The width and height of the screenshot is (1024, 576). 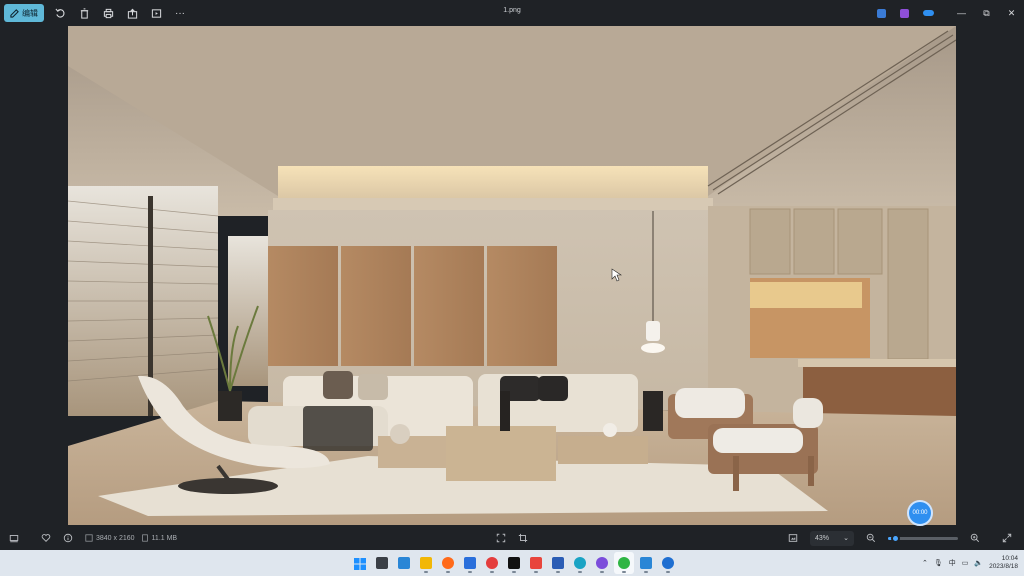 I want to click on zoom-slider-thumb, so click(x=895, y=538).